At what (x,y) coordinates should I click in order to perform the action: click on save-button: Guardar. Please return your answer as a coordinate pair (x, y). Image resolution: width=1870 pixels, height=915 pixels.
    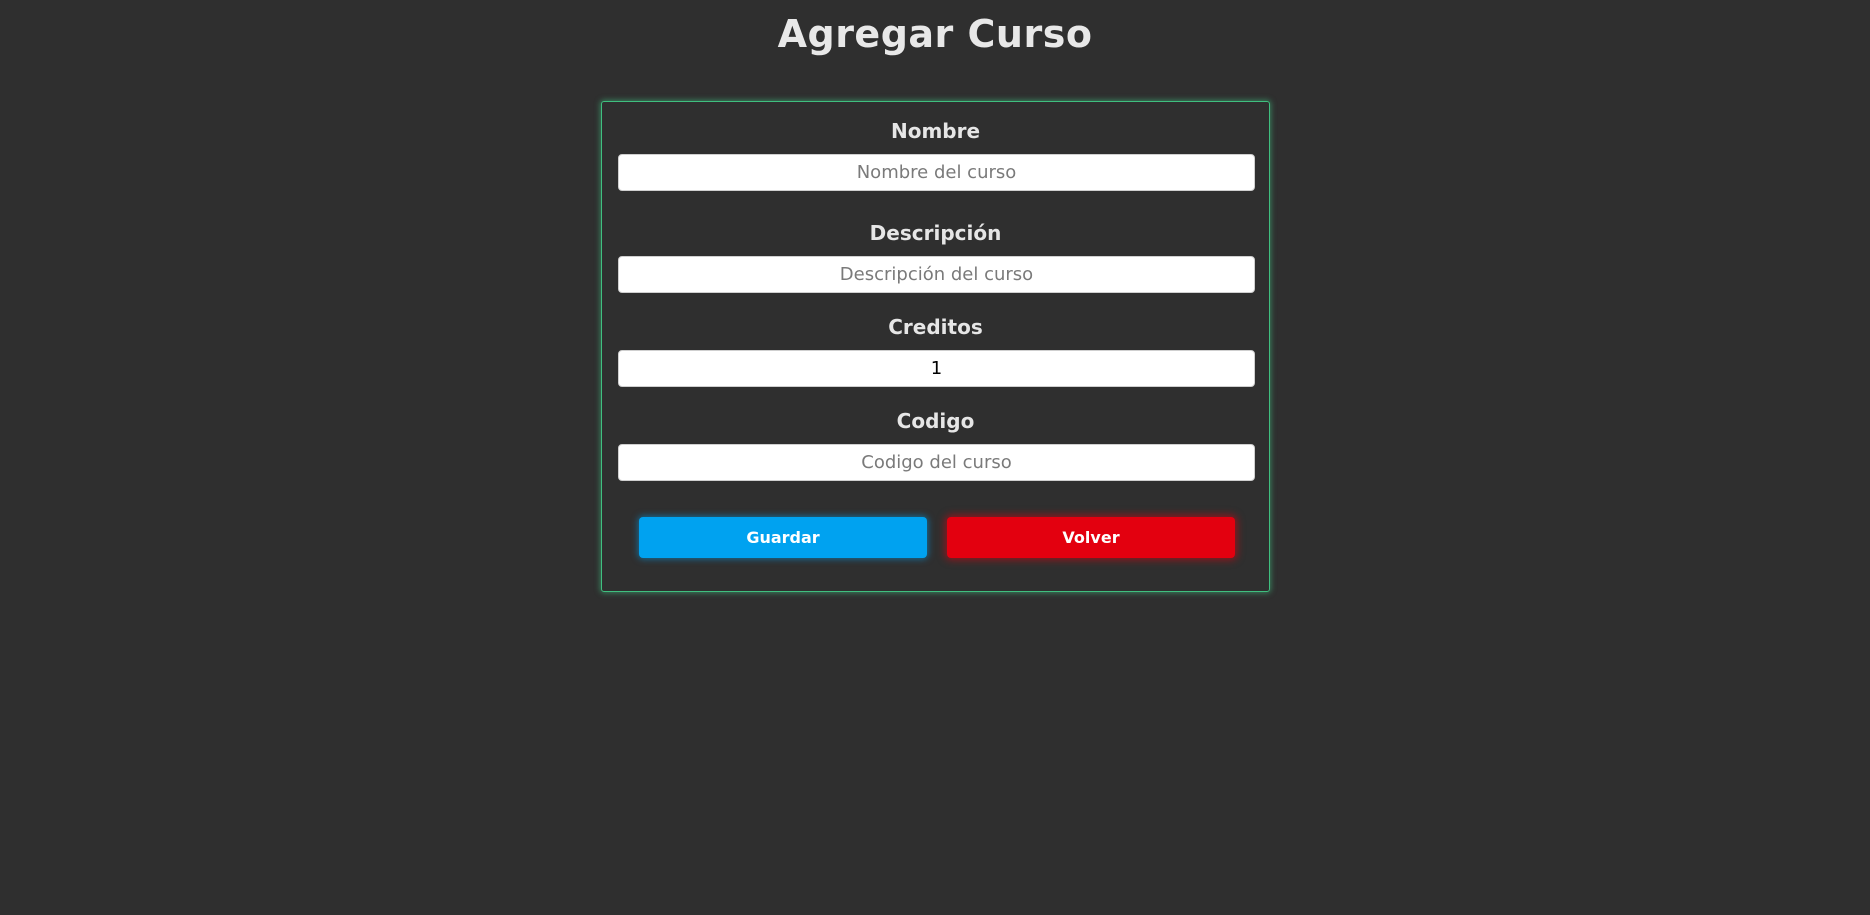
    Looking at the image, I should click on (783, 537).